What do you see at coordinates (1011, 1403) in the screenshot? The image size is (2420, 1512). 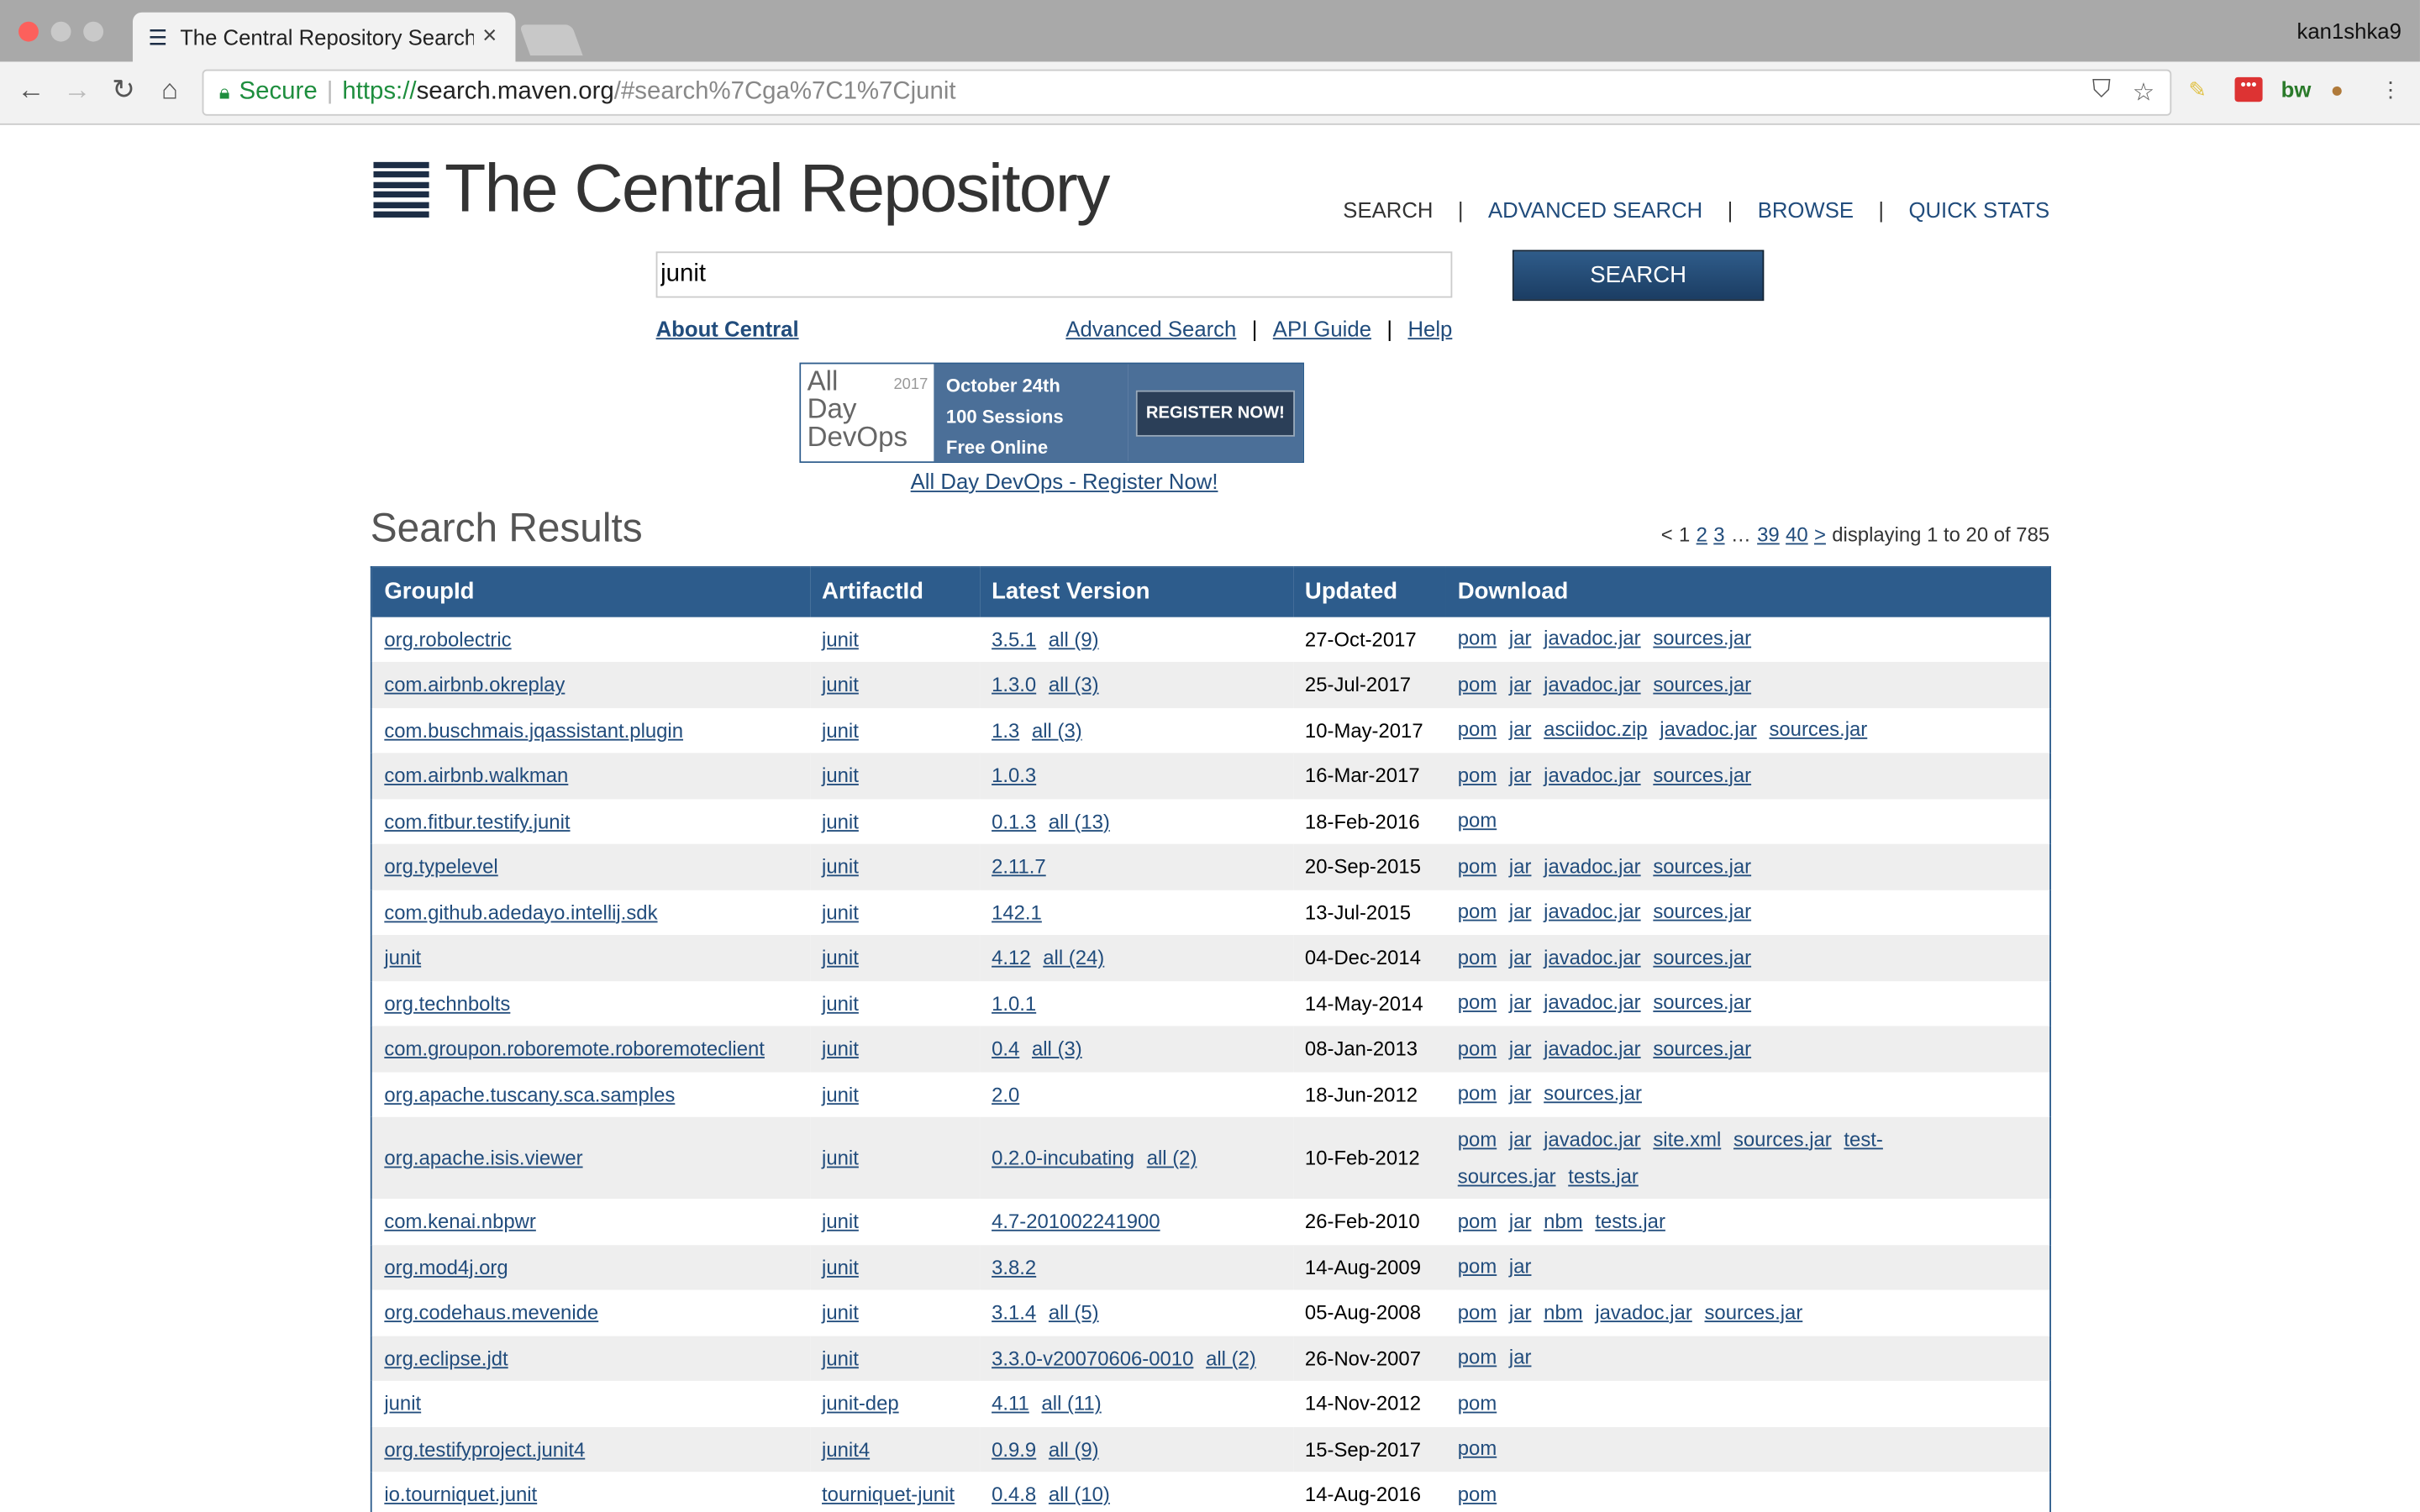 I see `version-link: 4.11` at bounding box center [1011, 1403].